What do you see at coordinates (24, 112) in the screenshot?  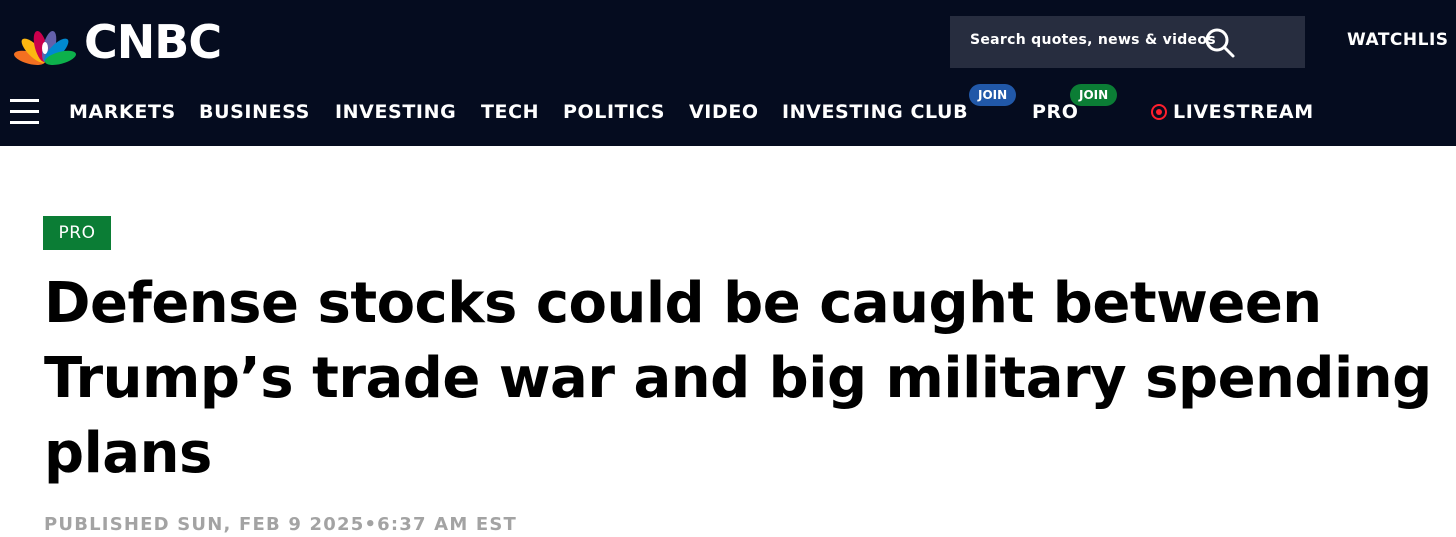 I see `menu-icon` at bounding box center [24, 112].